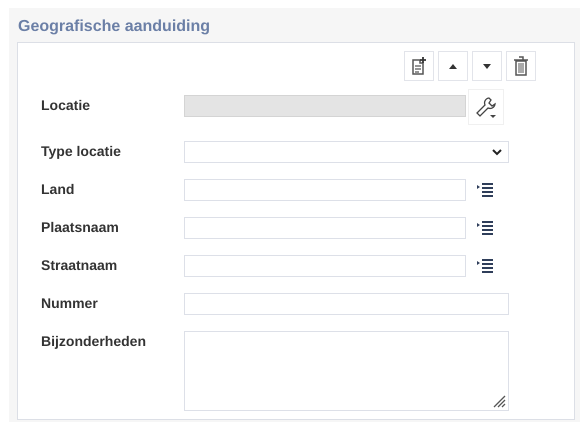  Describe the element at coordinates (79, 264) in the screenshot. I see `field-label: Straatnaam` at that location.